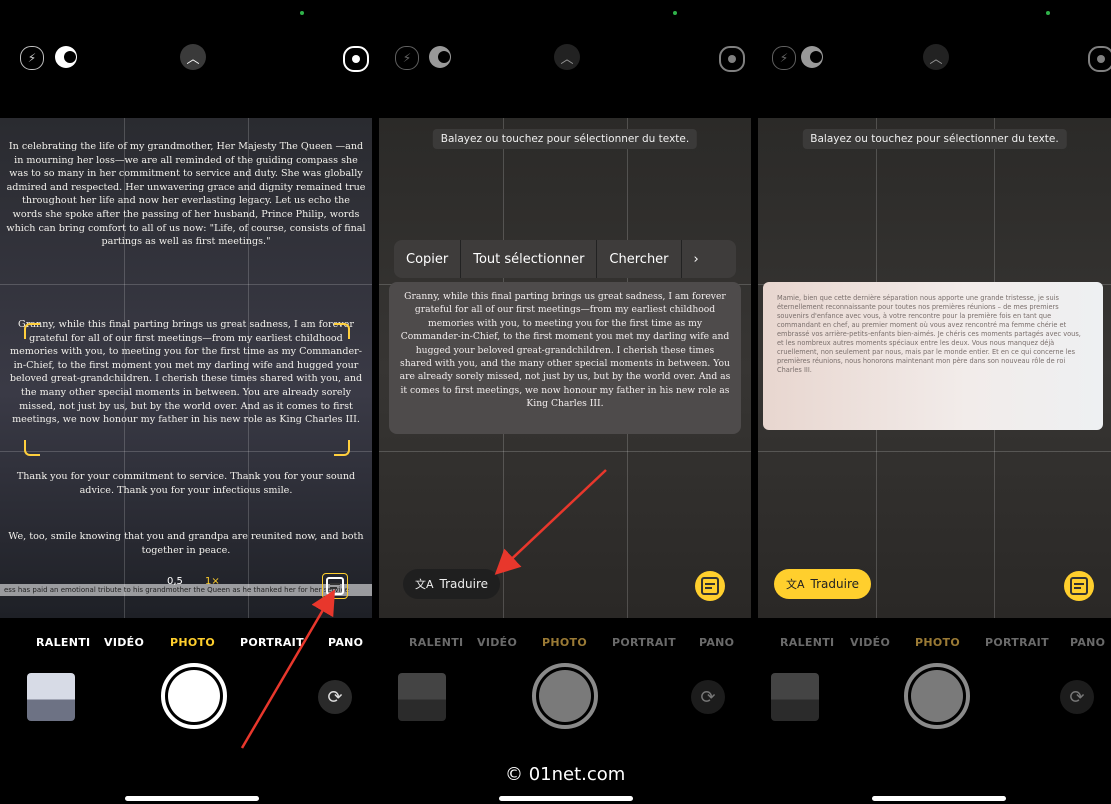 This screenshot has width=1111, height=804. Describe the element at coordinates (427, 259) in the screenshot. I see `copy-menu-item: Copier` at that location.